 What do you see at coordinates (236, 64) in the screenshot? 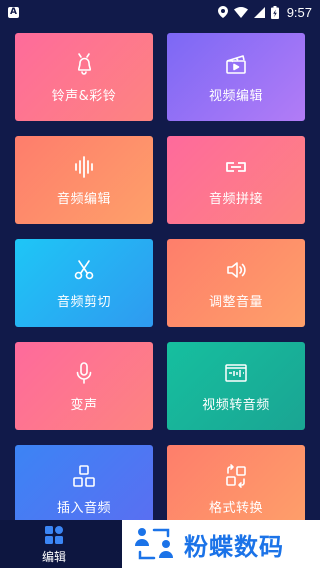
I see `video-clapper-icon` at bounding box center [236, 64].